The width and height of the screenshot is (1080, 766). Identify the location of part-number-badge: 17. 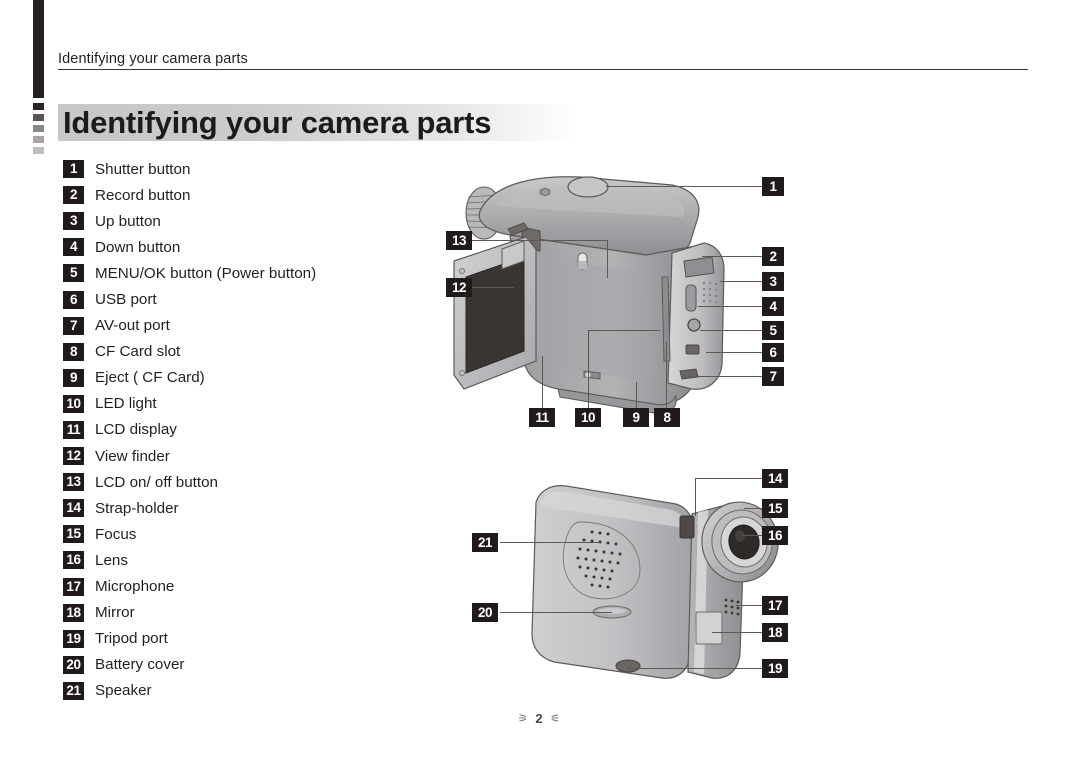
(73, 586).